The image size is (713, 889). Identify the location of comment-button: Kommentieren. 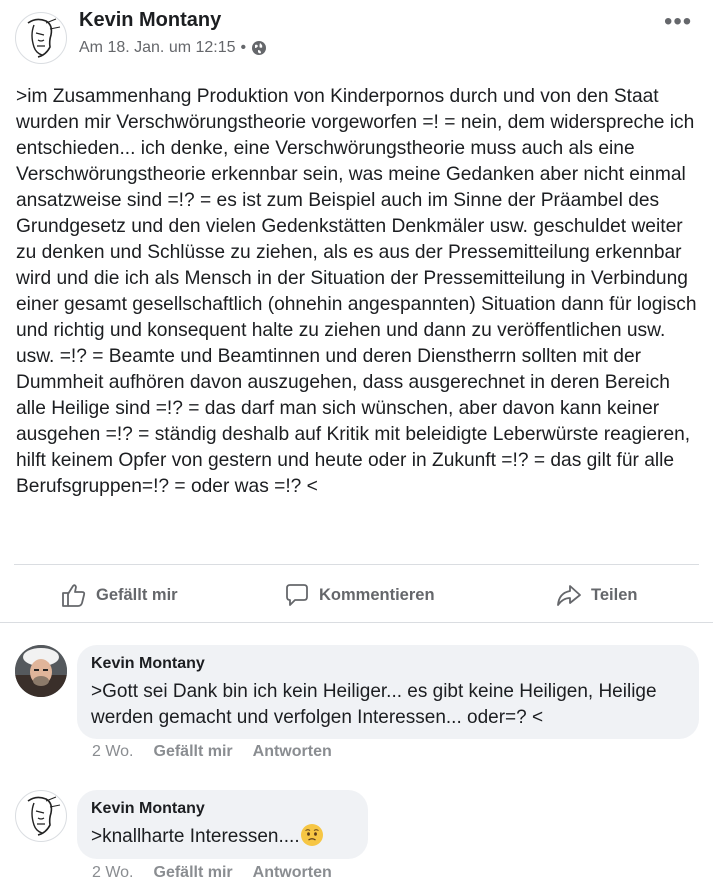
(359, 595).